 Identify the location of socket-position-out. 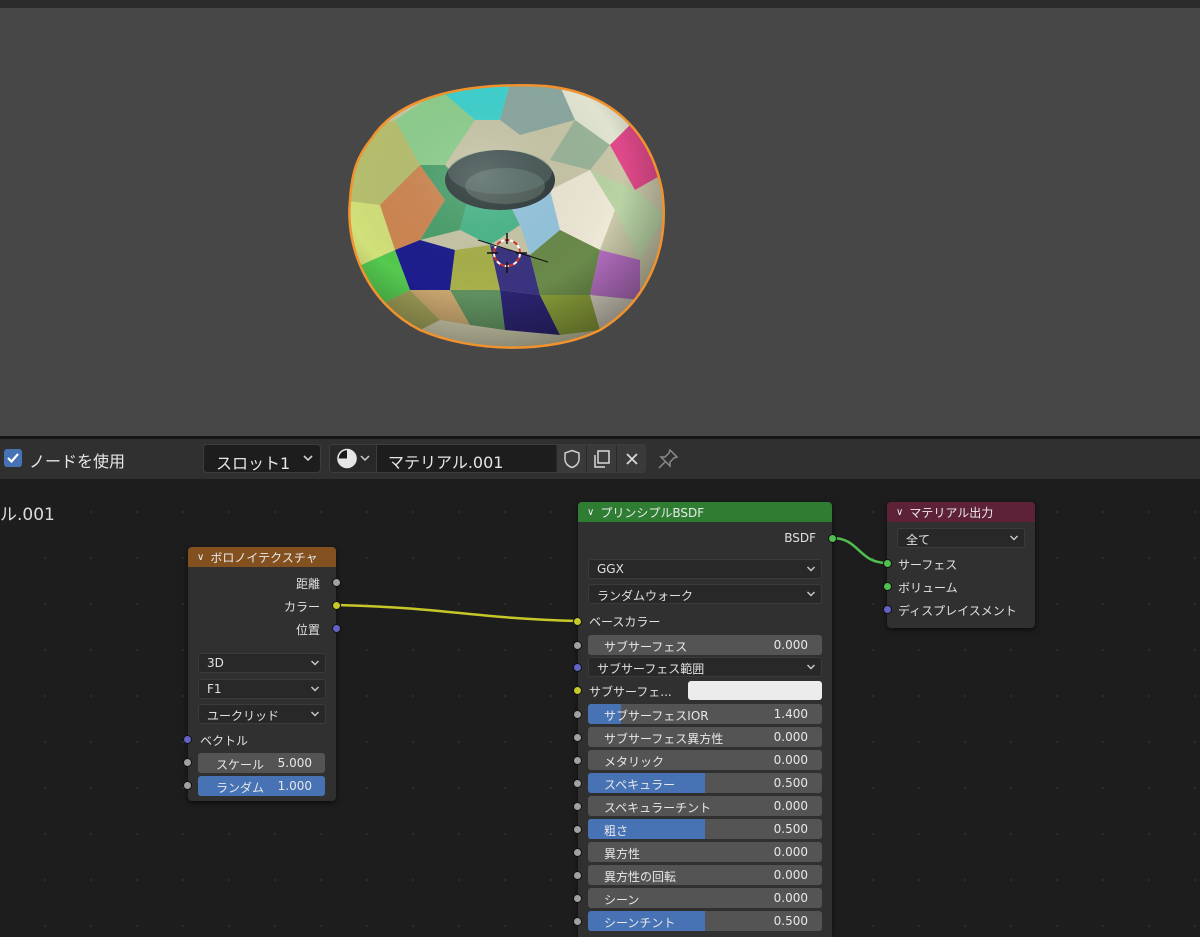
(336, 628).